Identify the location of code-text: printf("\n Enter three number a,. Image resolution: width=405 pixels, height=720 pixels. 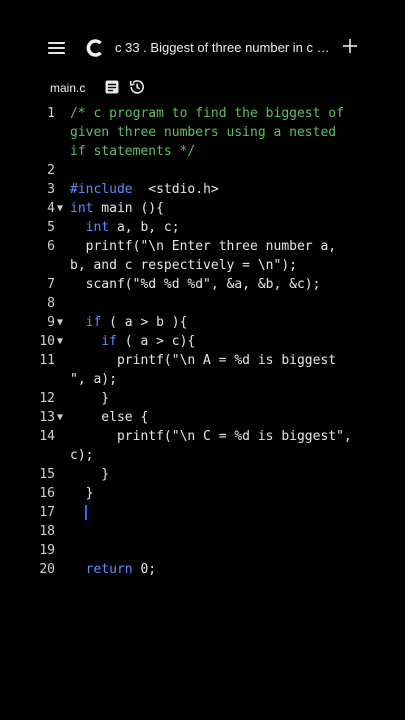
(203, 246).